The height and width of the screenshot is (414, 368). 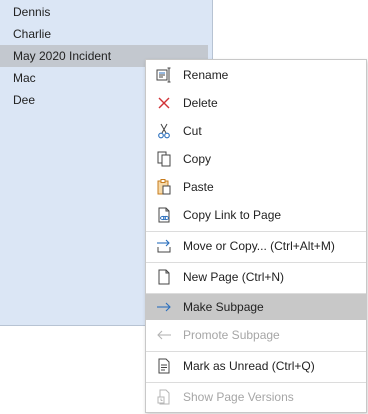 What do you see at coordinates (231, 335) in the screenshot?
I see `menu-item-label: Promote Subpage` at bounding box center [231, 335].